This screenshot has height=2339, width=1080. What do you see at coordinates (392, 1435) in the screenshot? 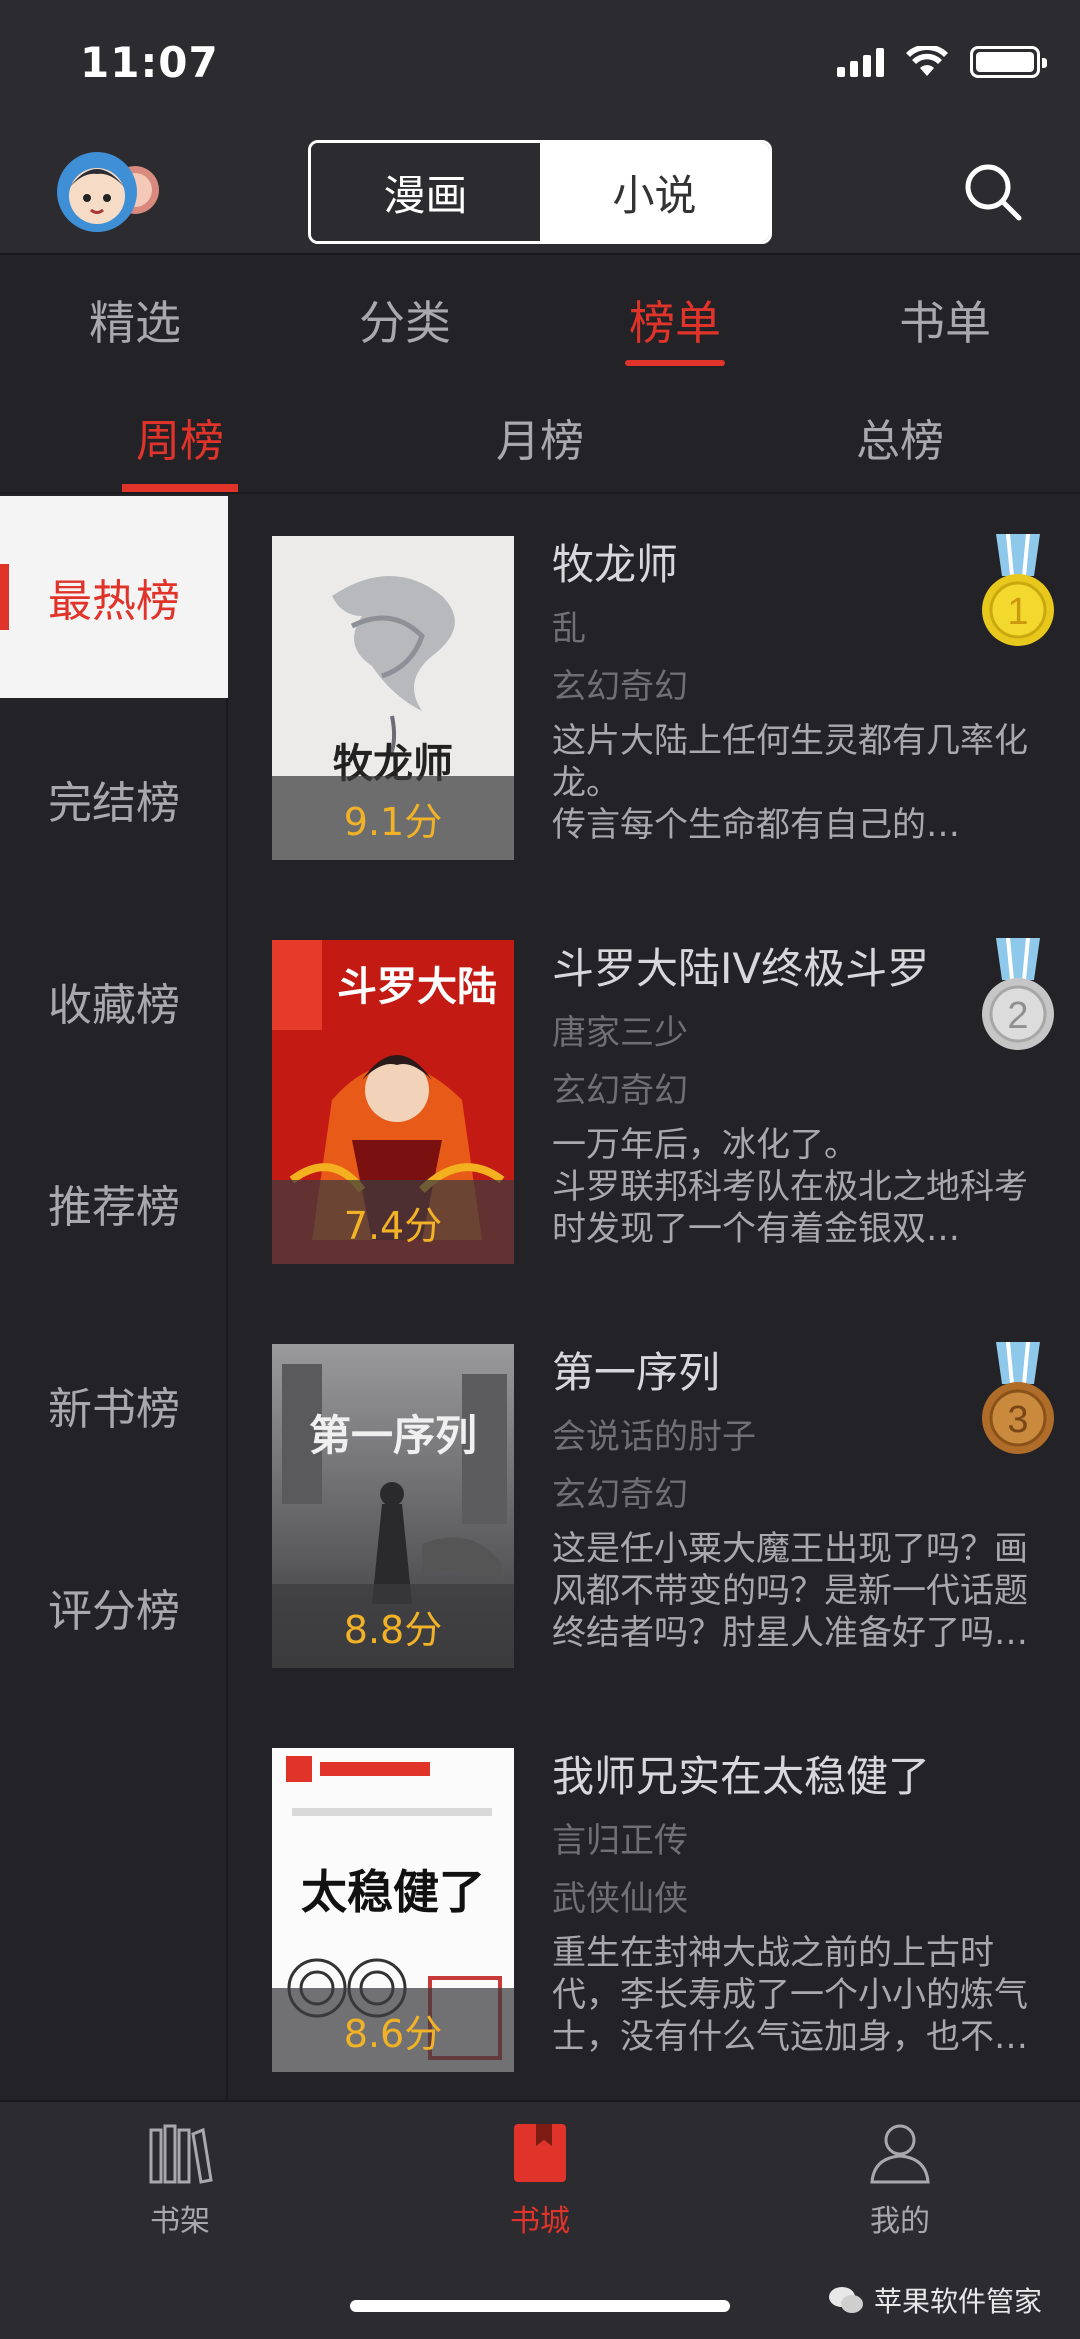
I see `cover-title-text: 第一序列` at bounding box center [392, 1435].